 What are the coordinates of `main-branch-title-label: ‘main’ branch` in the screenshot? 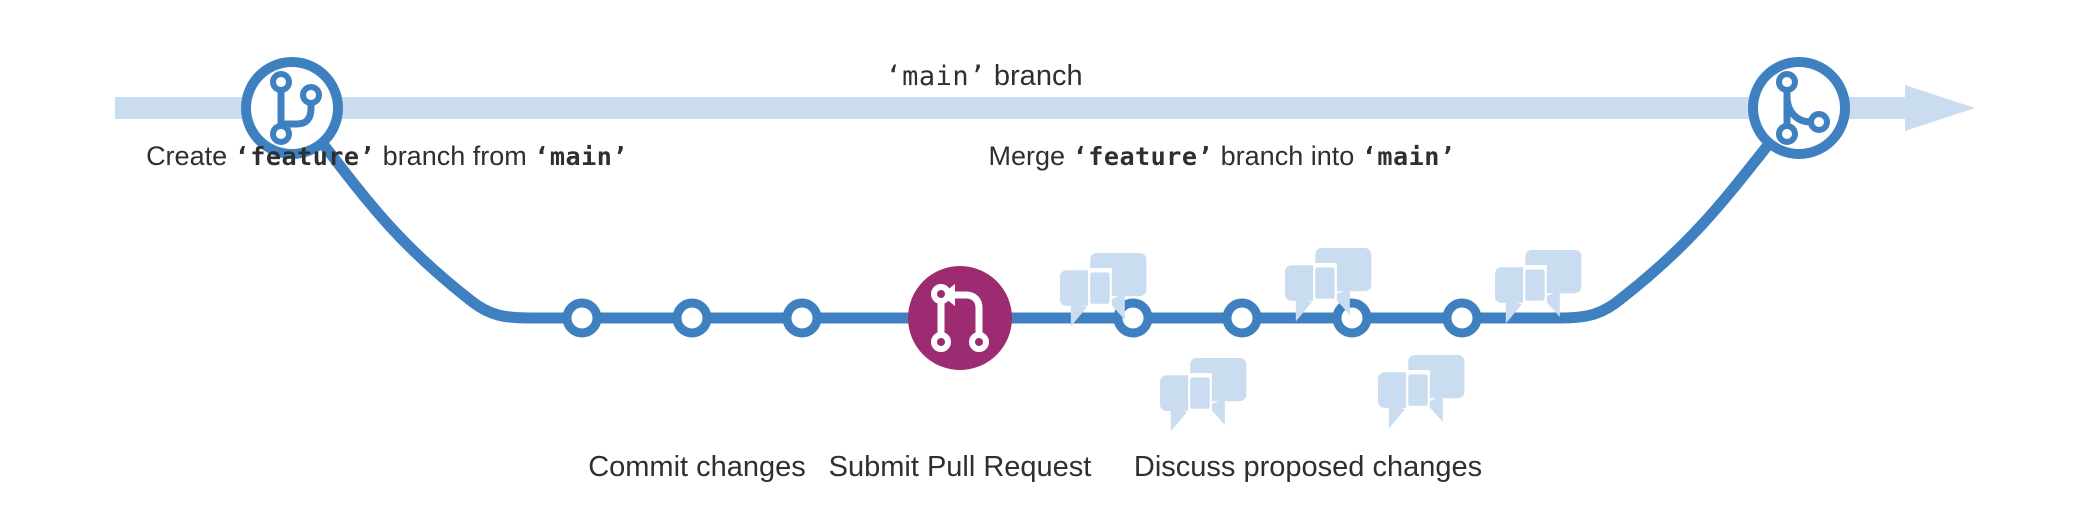 It's located at (983, 76).